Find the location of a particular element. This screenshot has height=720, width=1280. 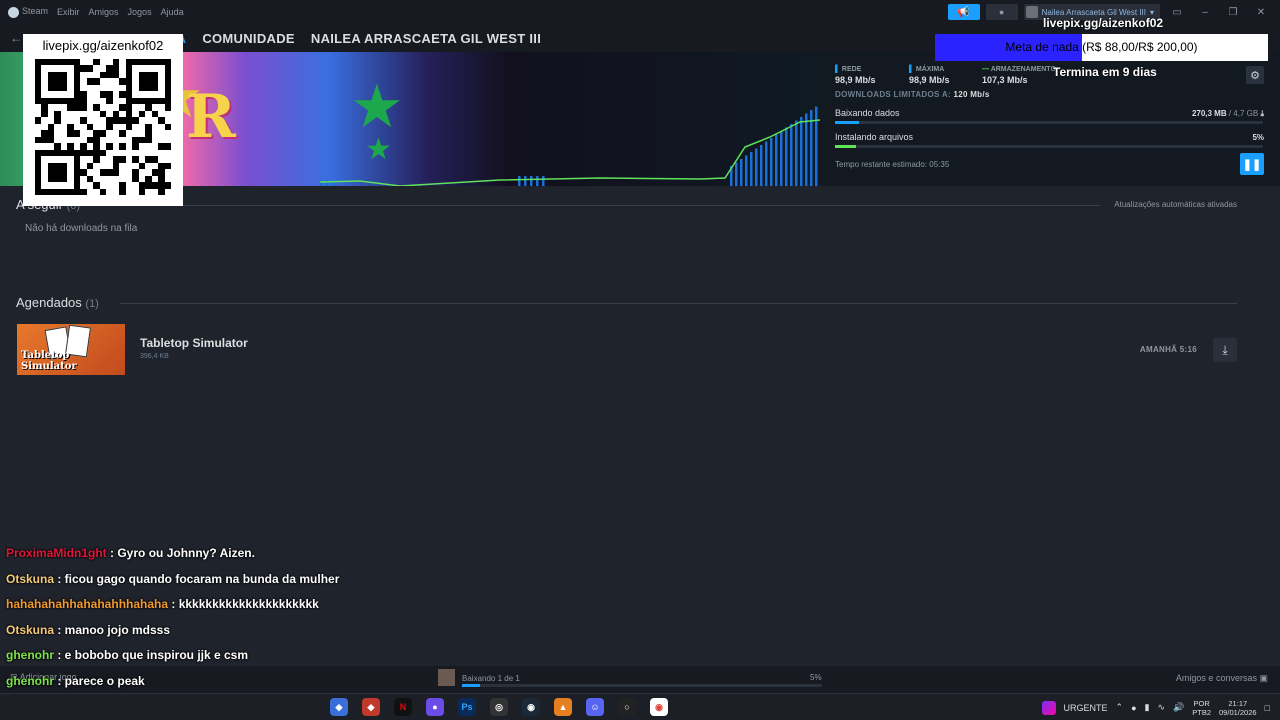

taskbar-apps: ◆ ◆ N ● Ps ◎ ◉ ▲ ☺ ○ ◉ is located at coordinates (499, 707).